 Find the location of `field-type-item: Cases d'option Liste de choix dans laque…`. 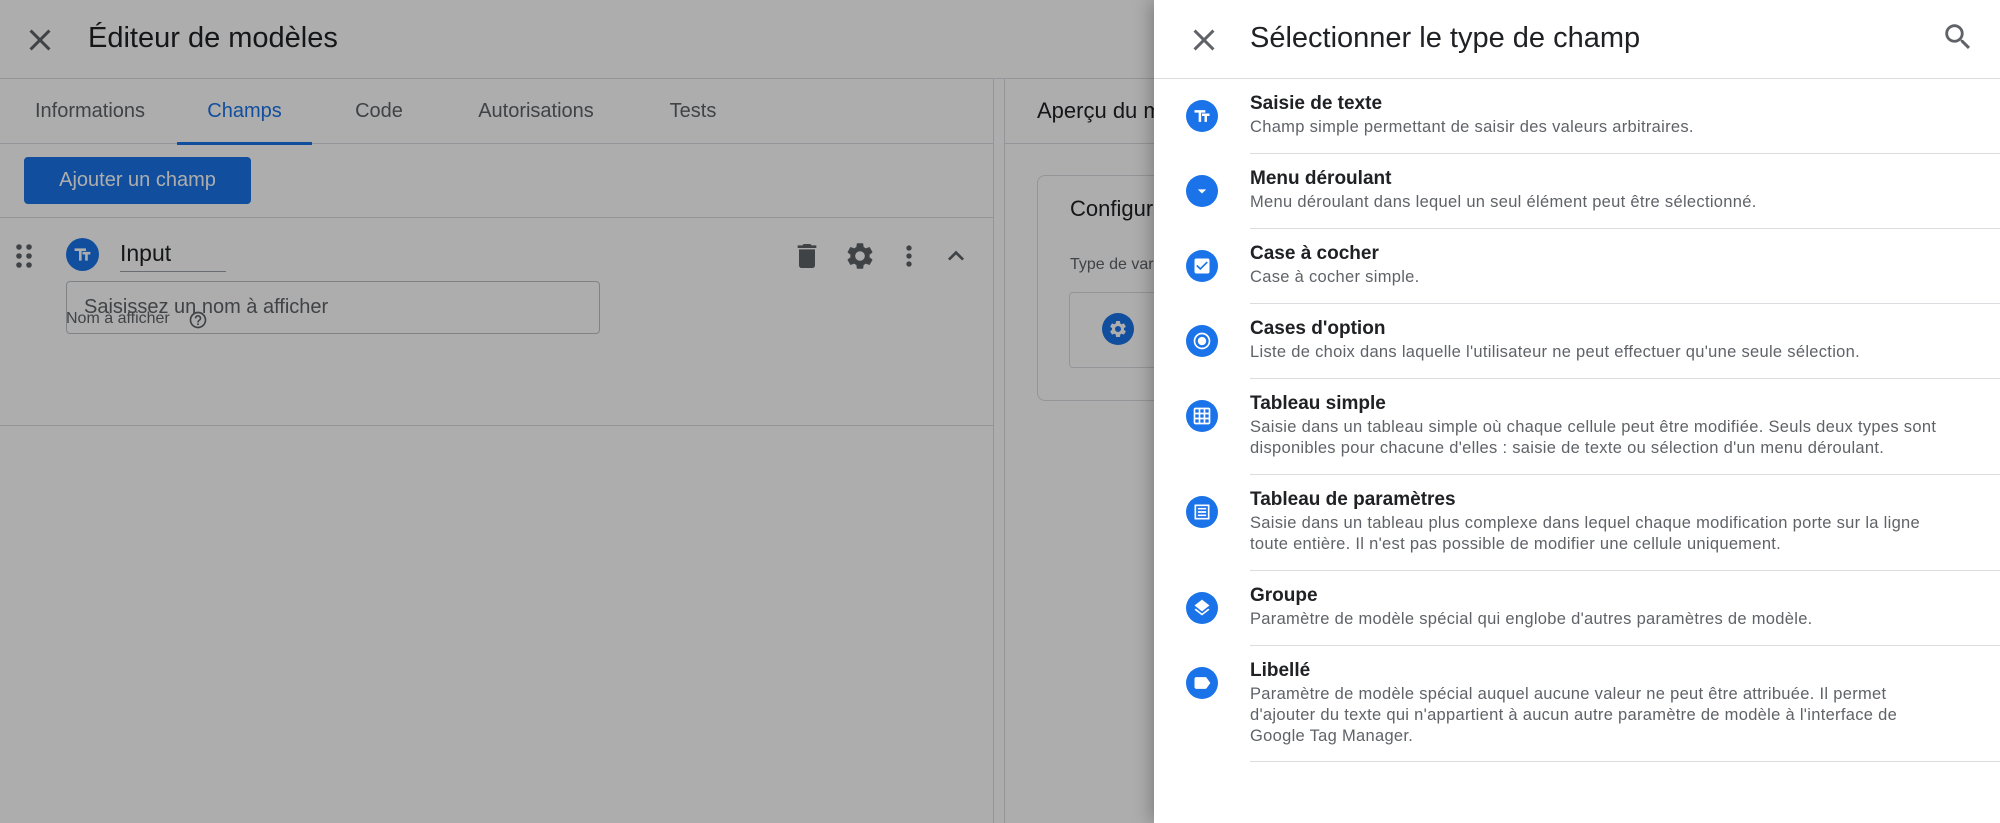

field-type-item: Cases d'option Liste de choix dans laque… is located at coordinates (1577, 341).